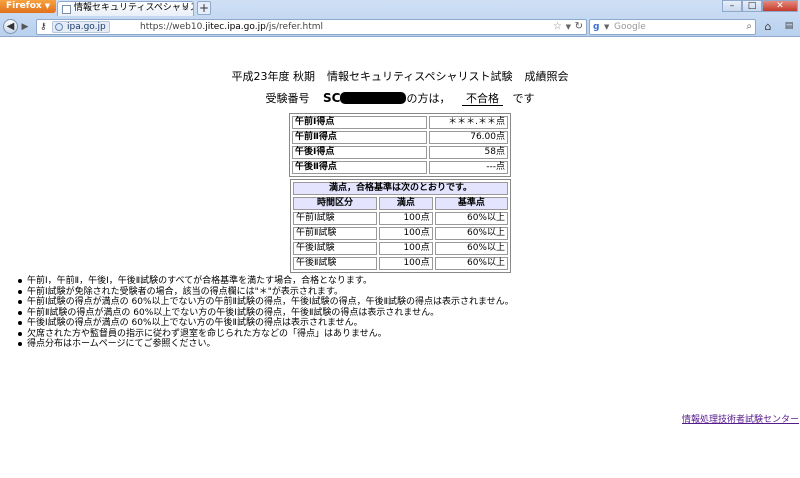 The height and width of the screenshot is (478, 800). I want to click on url-domain: jitec.ipa.go.jp, so click(235, 27).